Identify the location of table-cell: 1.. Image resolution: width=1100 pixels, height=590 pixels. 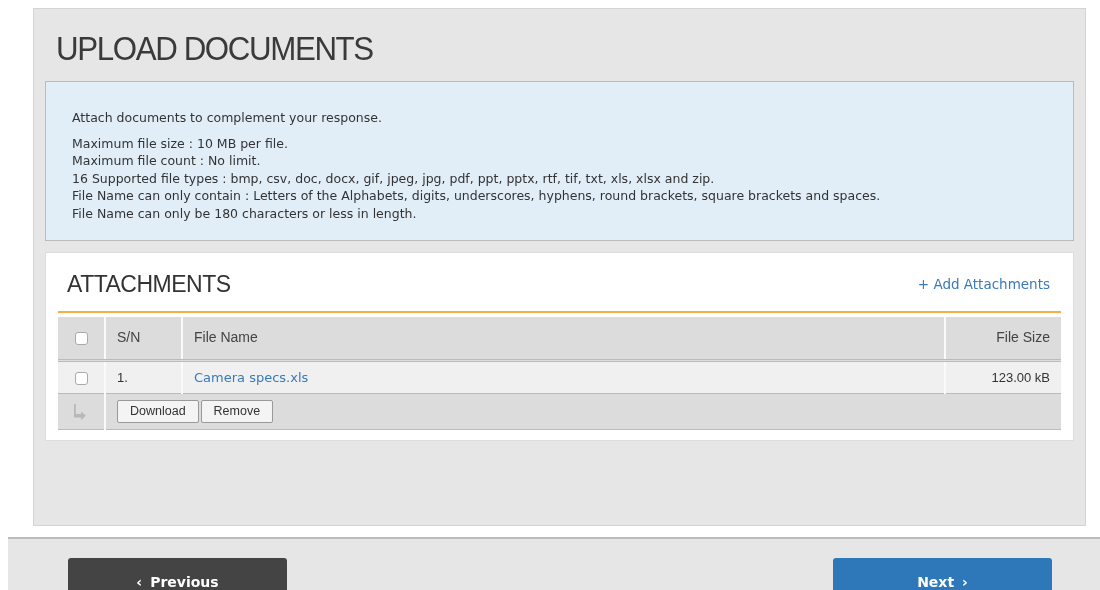
(122, 377).